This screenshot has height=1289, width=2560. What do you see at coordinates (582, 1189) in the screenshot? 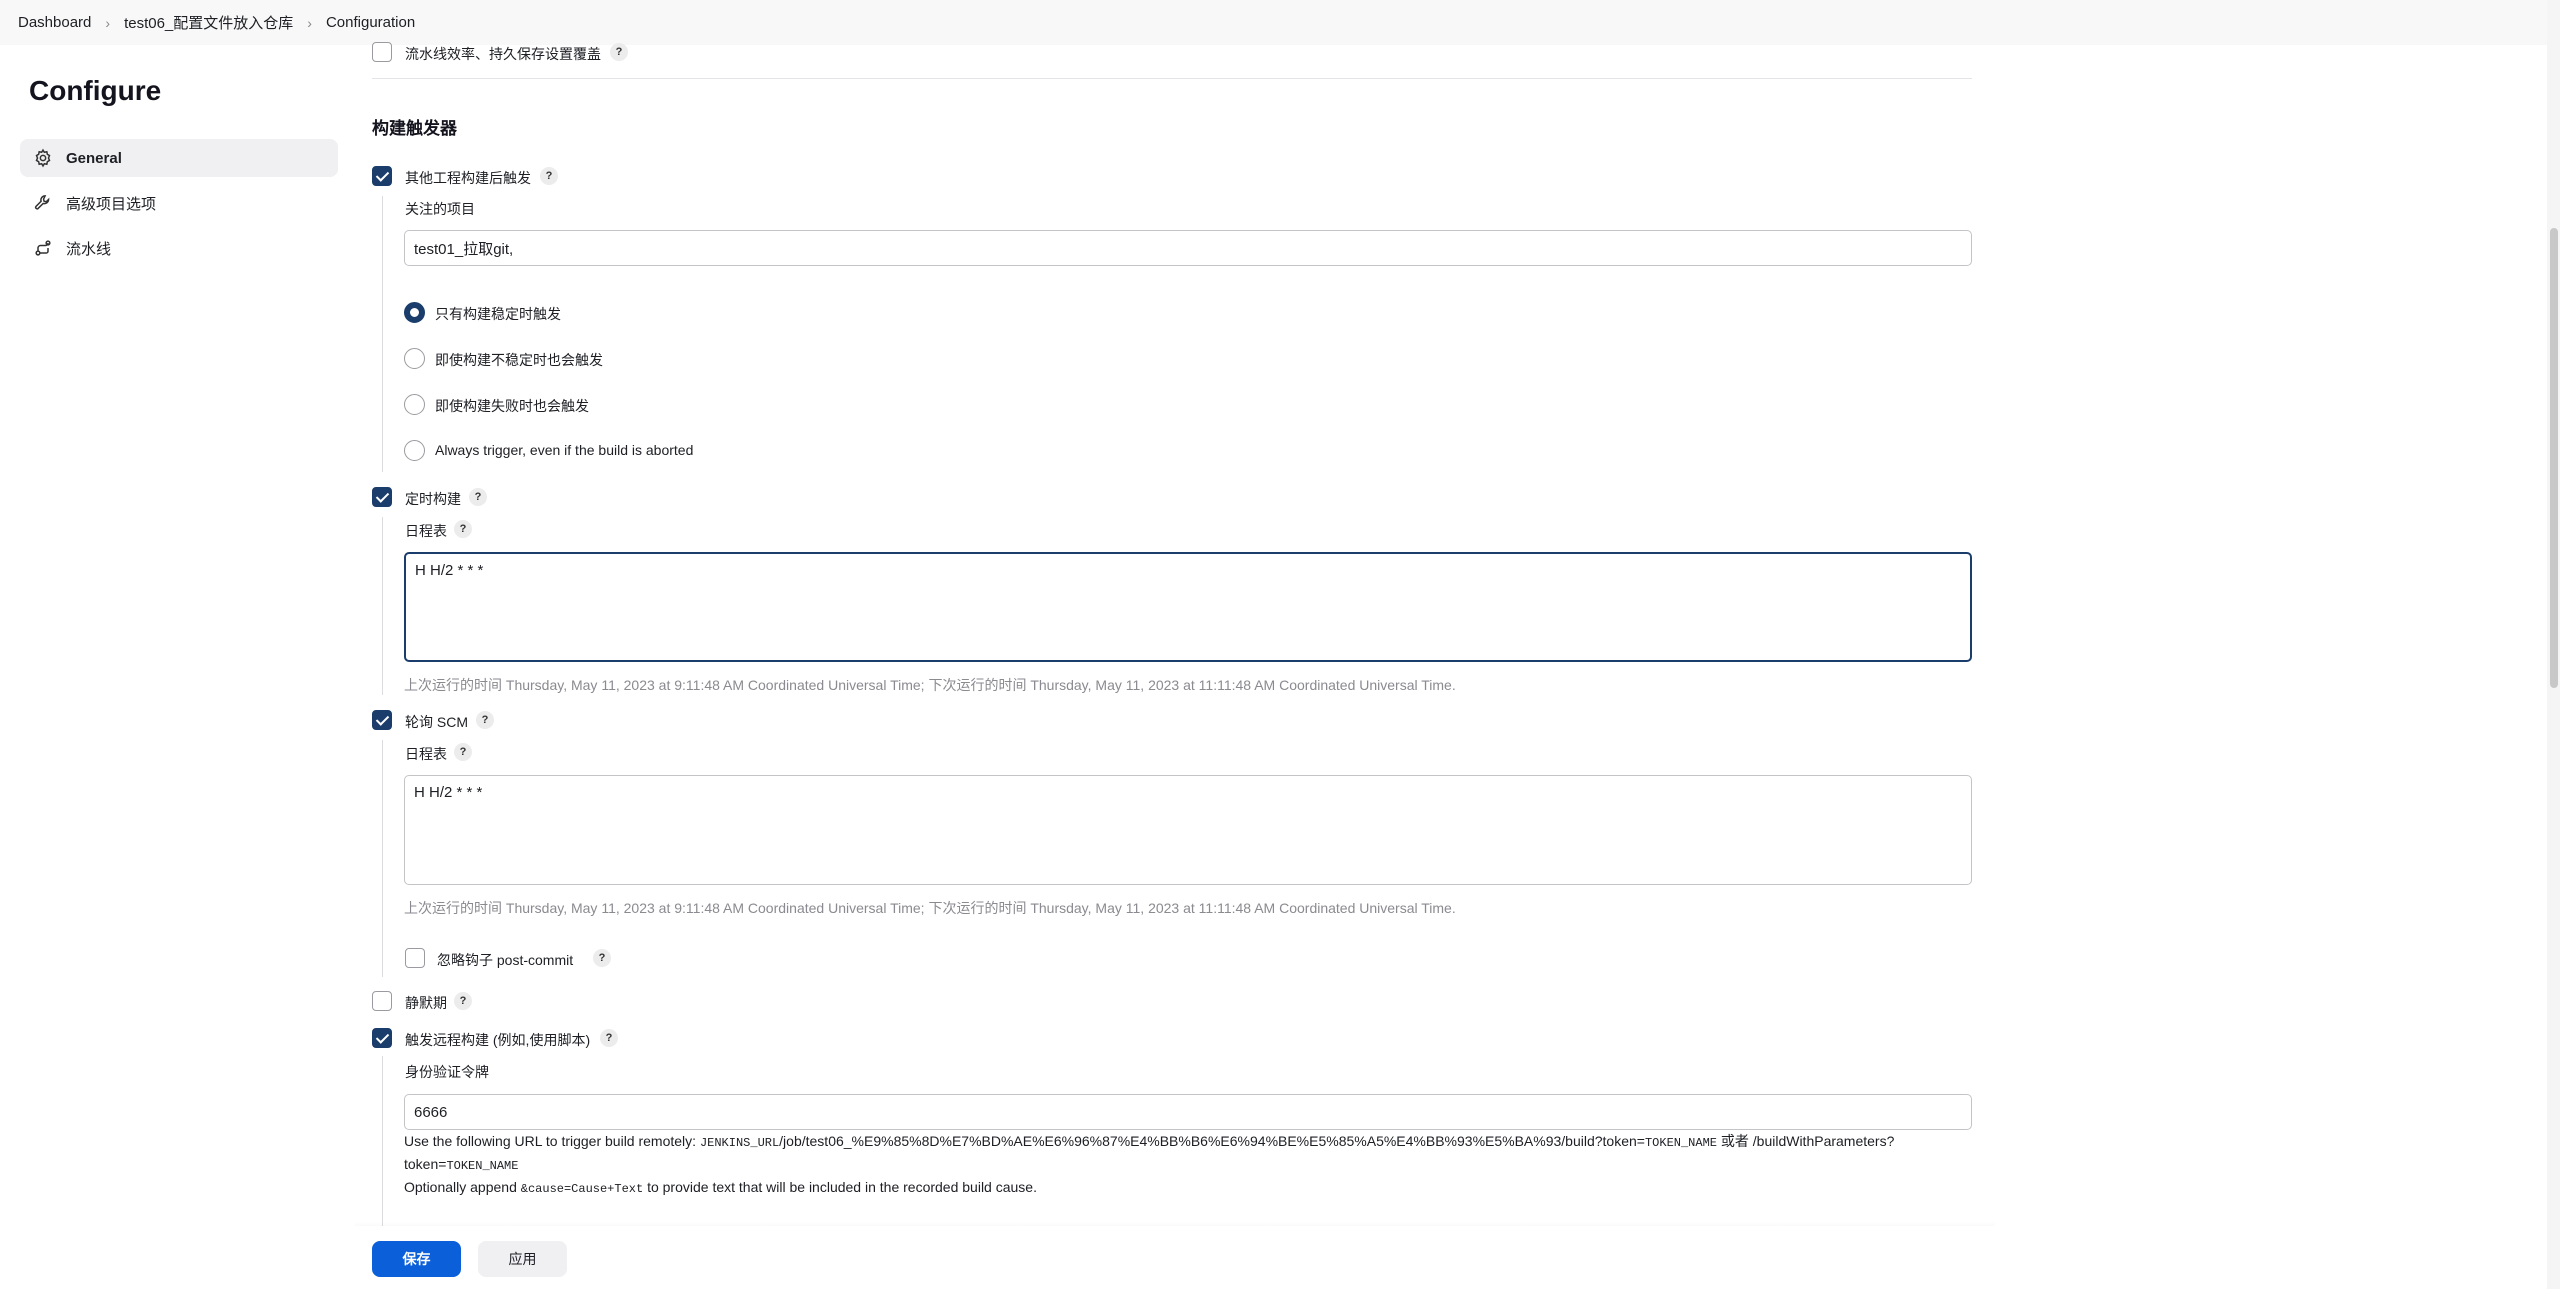
I see `desc-code: &cause=Cause+Text` at bounding box center [582, 1189].